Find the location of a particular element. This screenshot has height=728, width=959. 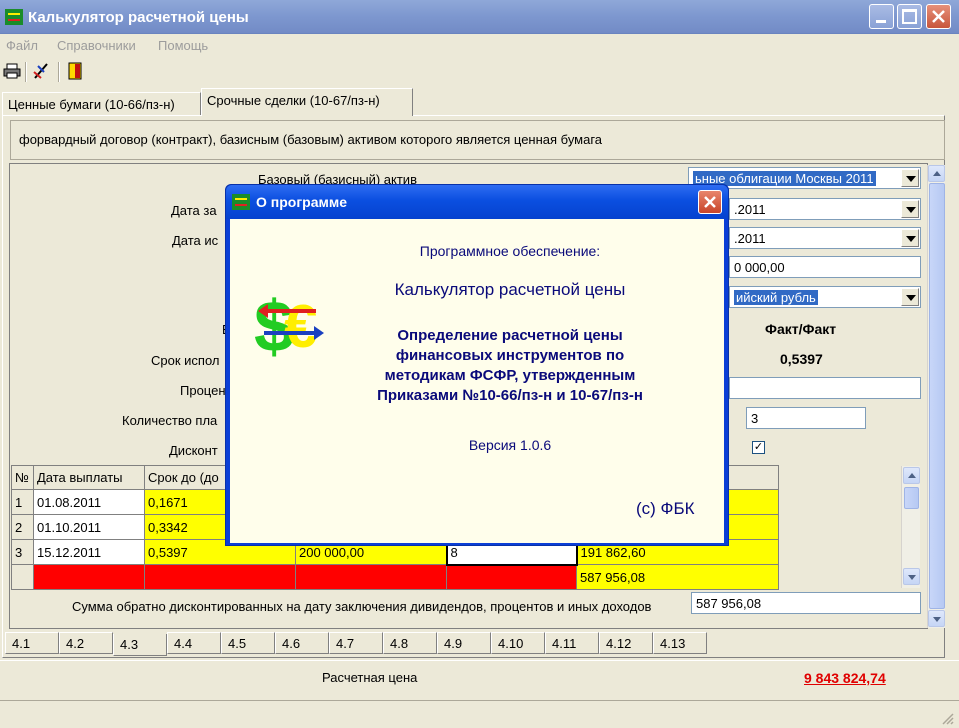

basis-value: Факт/Факт is located at coordinates (801, 329).